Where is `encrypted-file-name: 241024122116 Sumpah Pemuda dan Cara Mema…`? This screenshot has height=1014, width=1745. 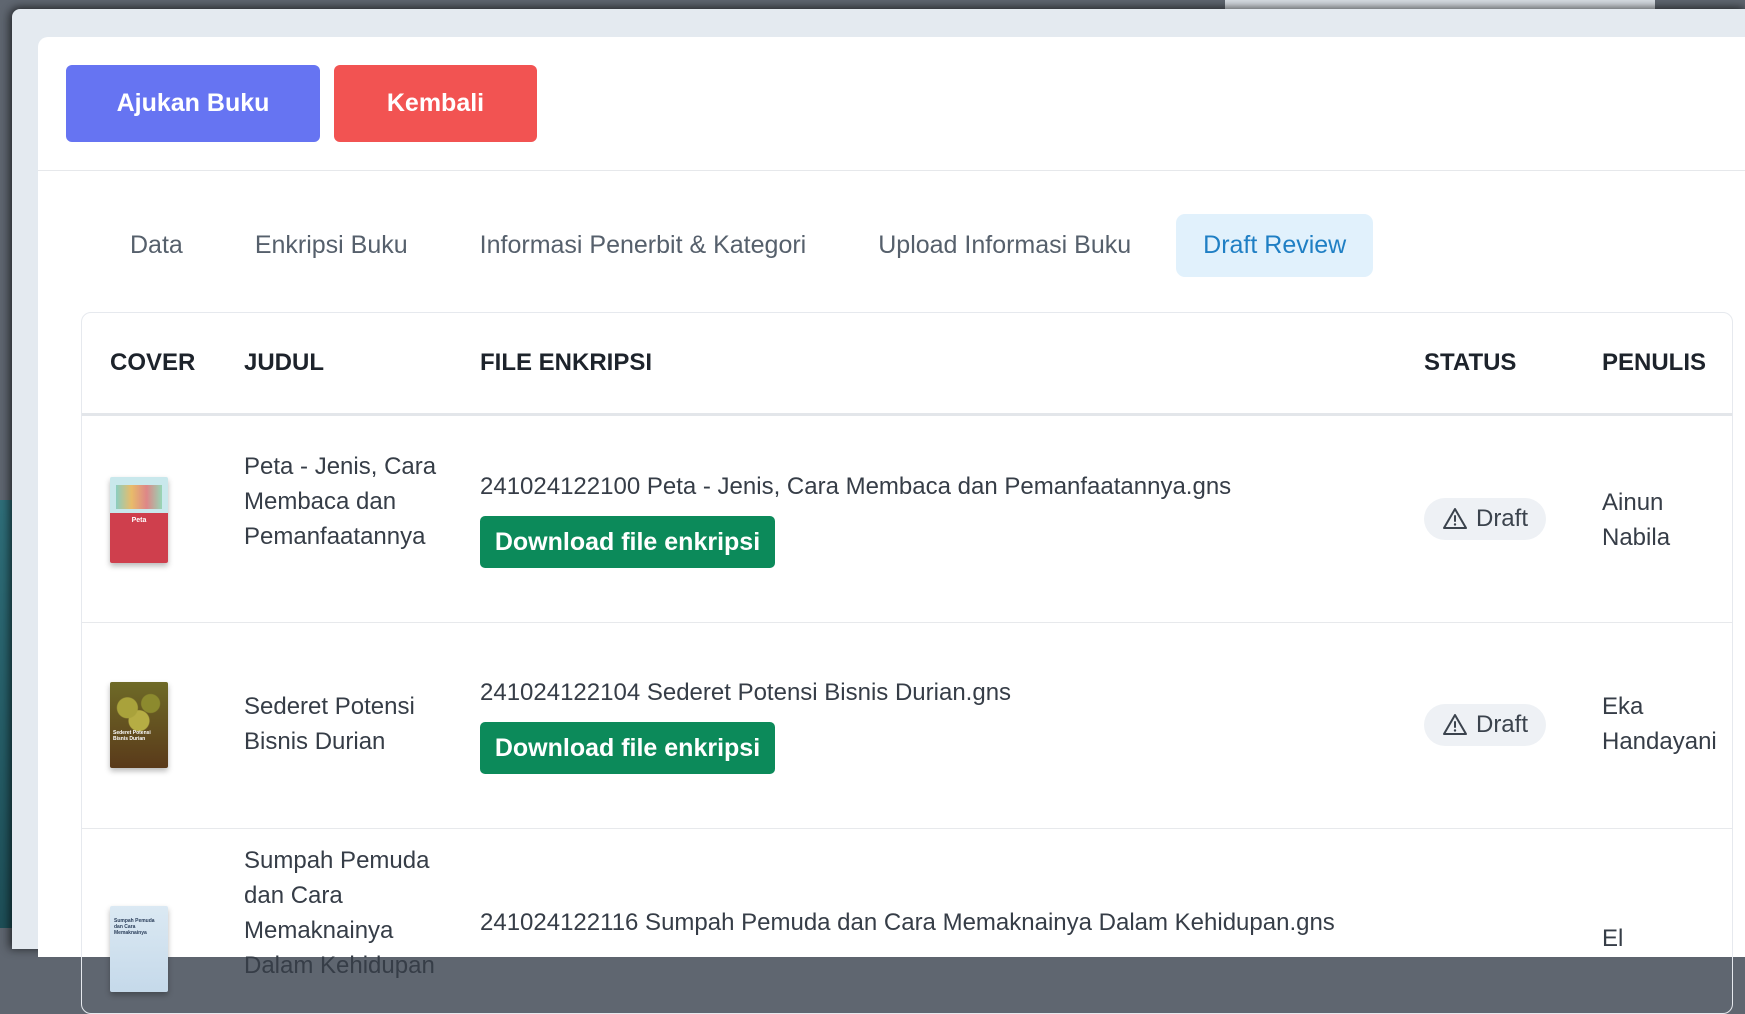 encrypted-file-name: 241024122116 Sumpah Pemuda dan Cara Mema… is located at coordinates (907, 922).